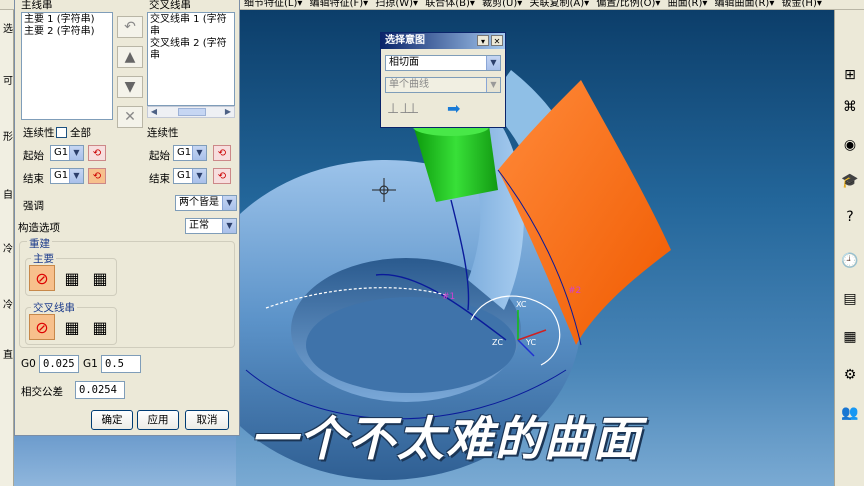 This screenshot has height=486, width=864. Describe the element at coordinates (398, 4) in the screenshot. I see `menu-item-sweep: 扫掠(W)▾` at that location.